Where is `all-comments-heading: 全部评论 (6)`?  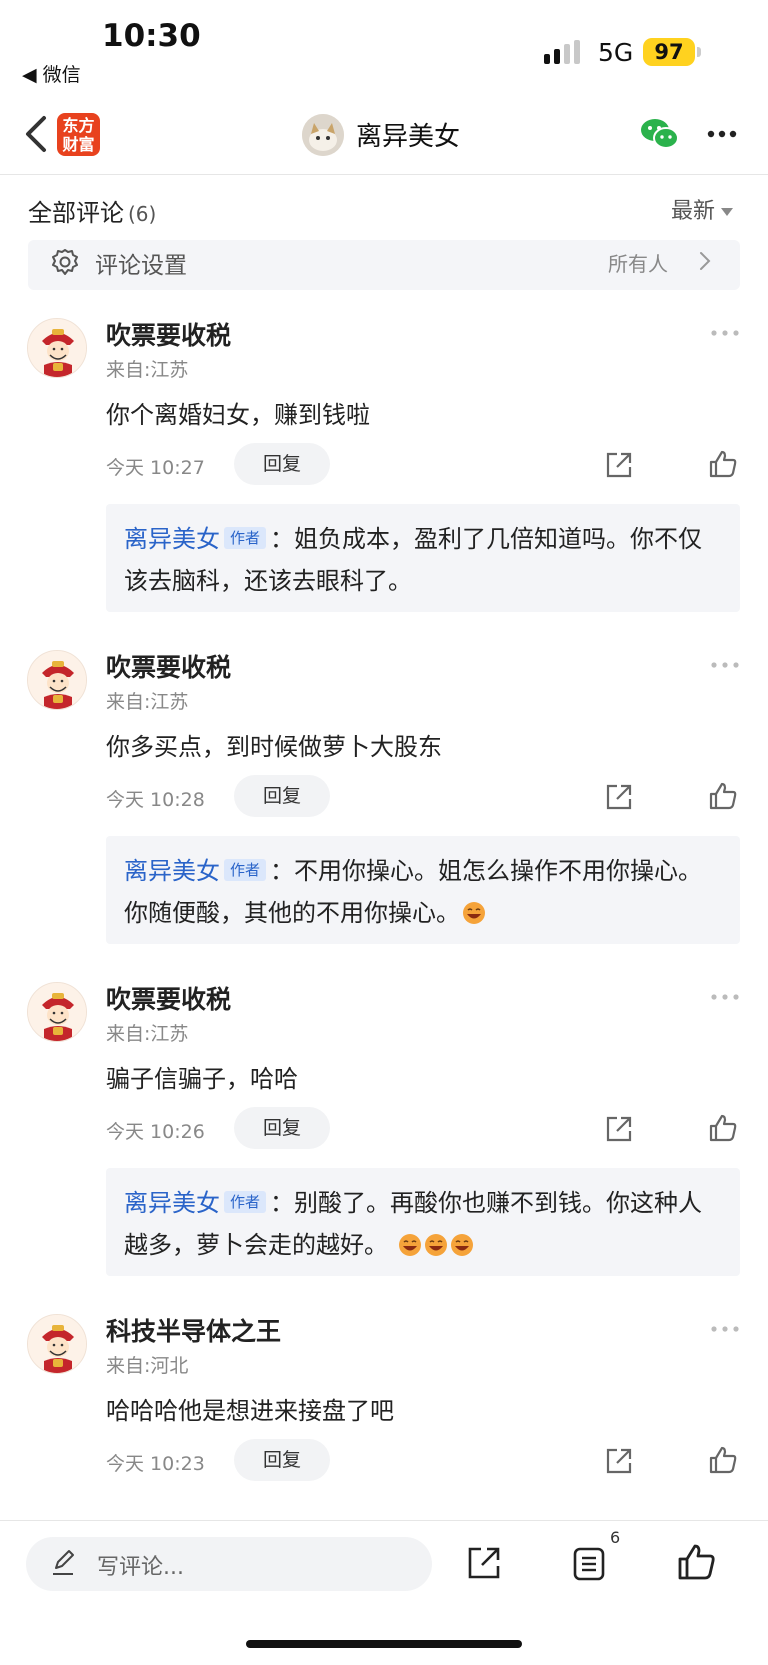
all-comments-heading: 全部评论 (6) is located at coordinates (92, 210).